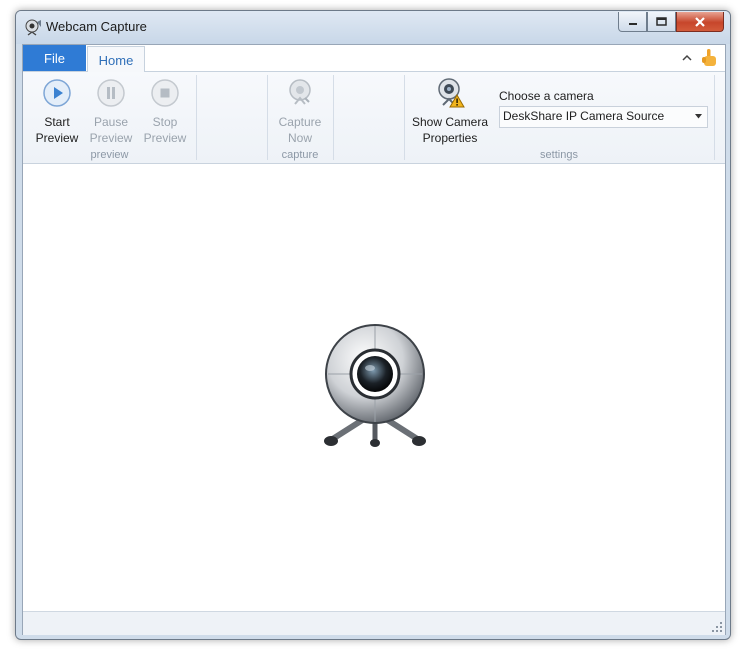  What do you see at coordinates (57, 93) in the screenshot?
I see `play-icon` at bounding box center [57, 93].